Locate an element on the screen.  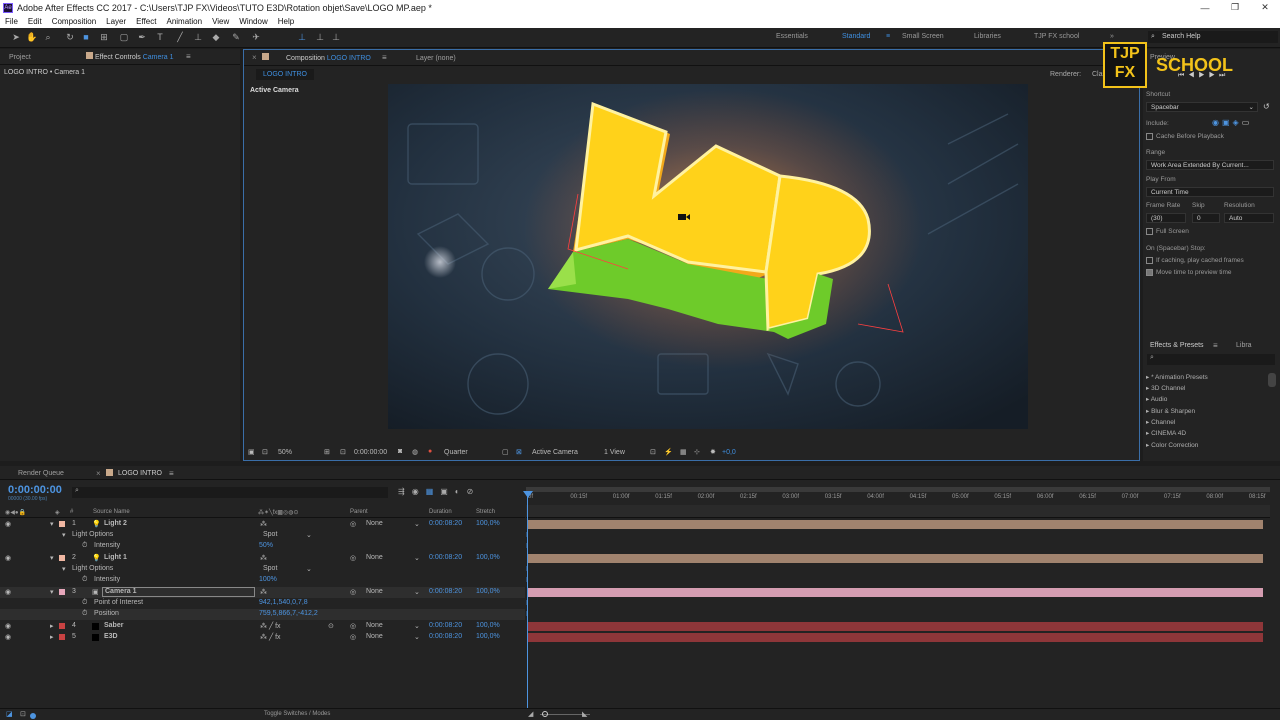
tab-libraries: Libra is located at coordinates (1244, 345).